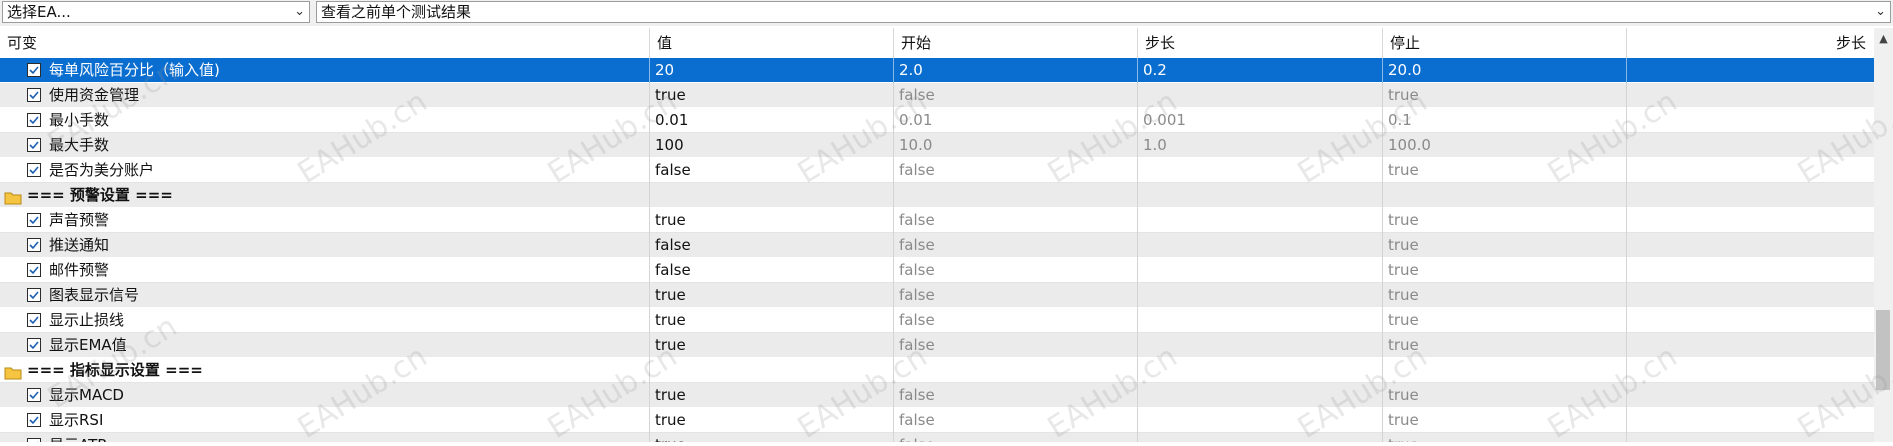 Image resolution: width=1893 pixels, height=446 pixels. What do you see at coordinates (1883, 39) in the screenshot?
I see `scroll-up-icon: ▲` at bounding box center [1883, 39].